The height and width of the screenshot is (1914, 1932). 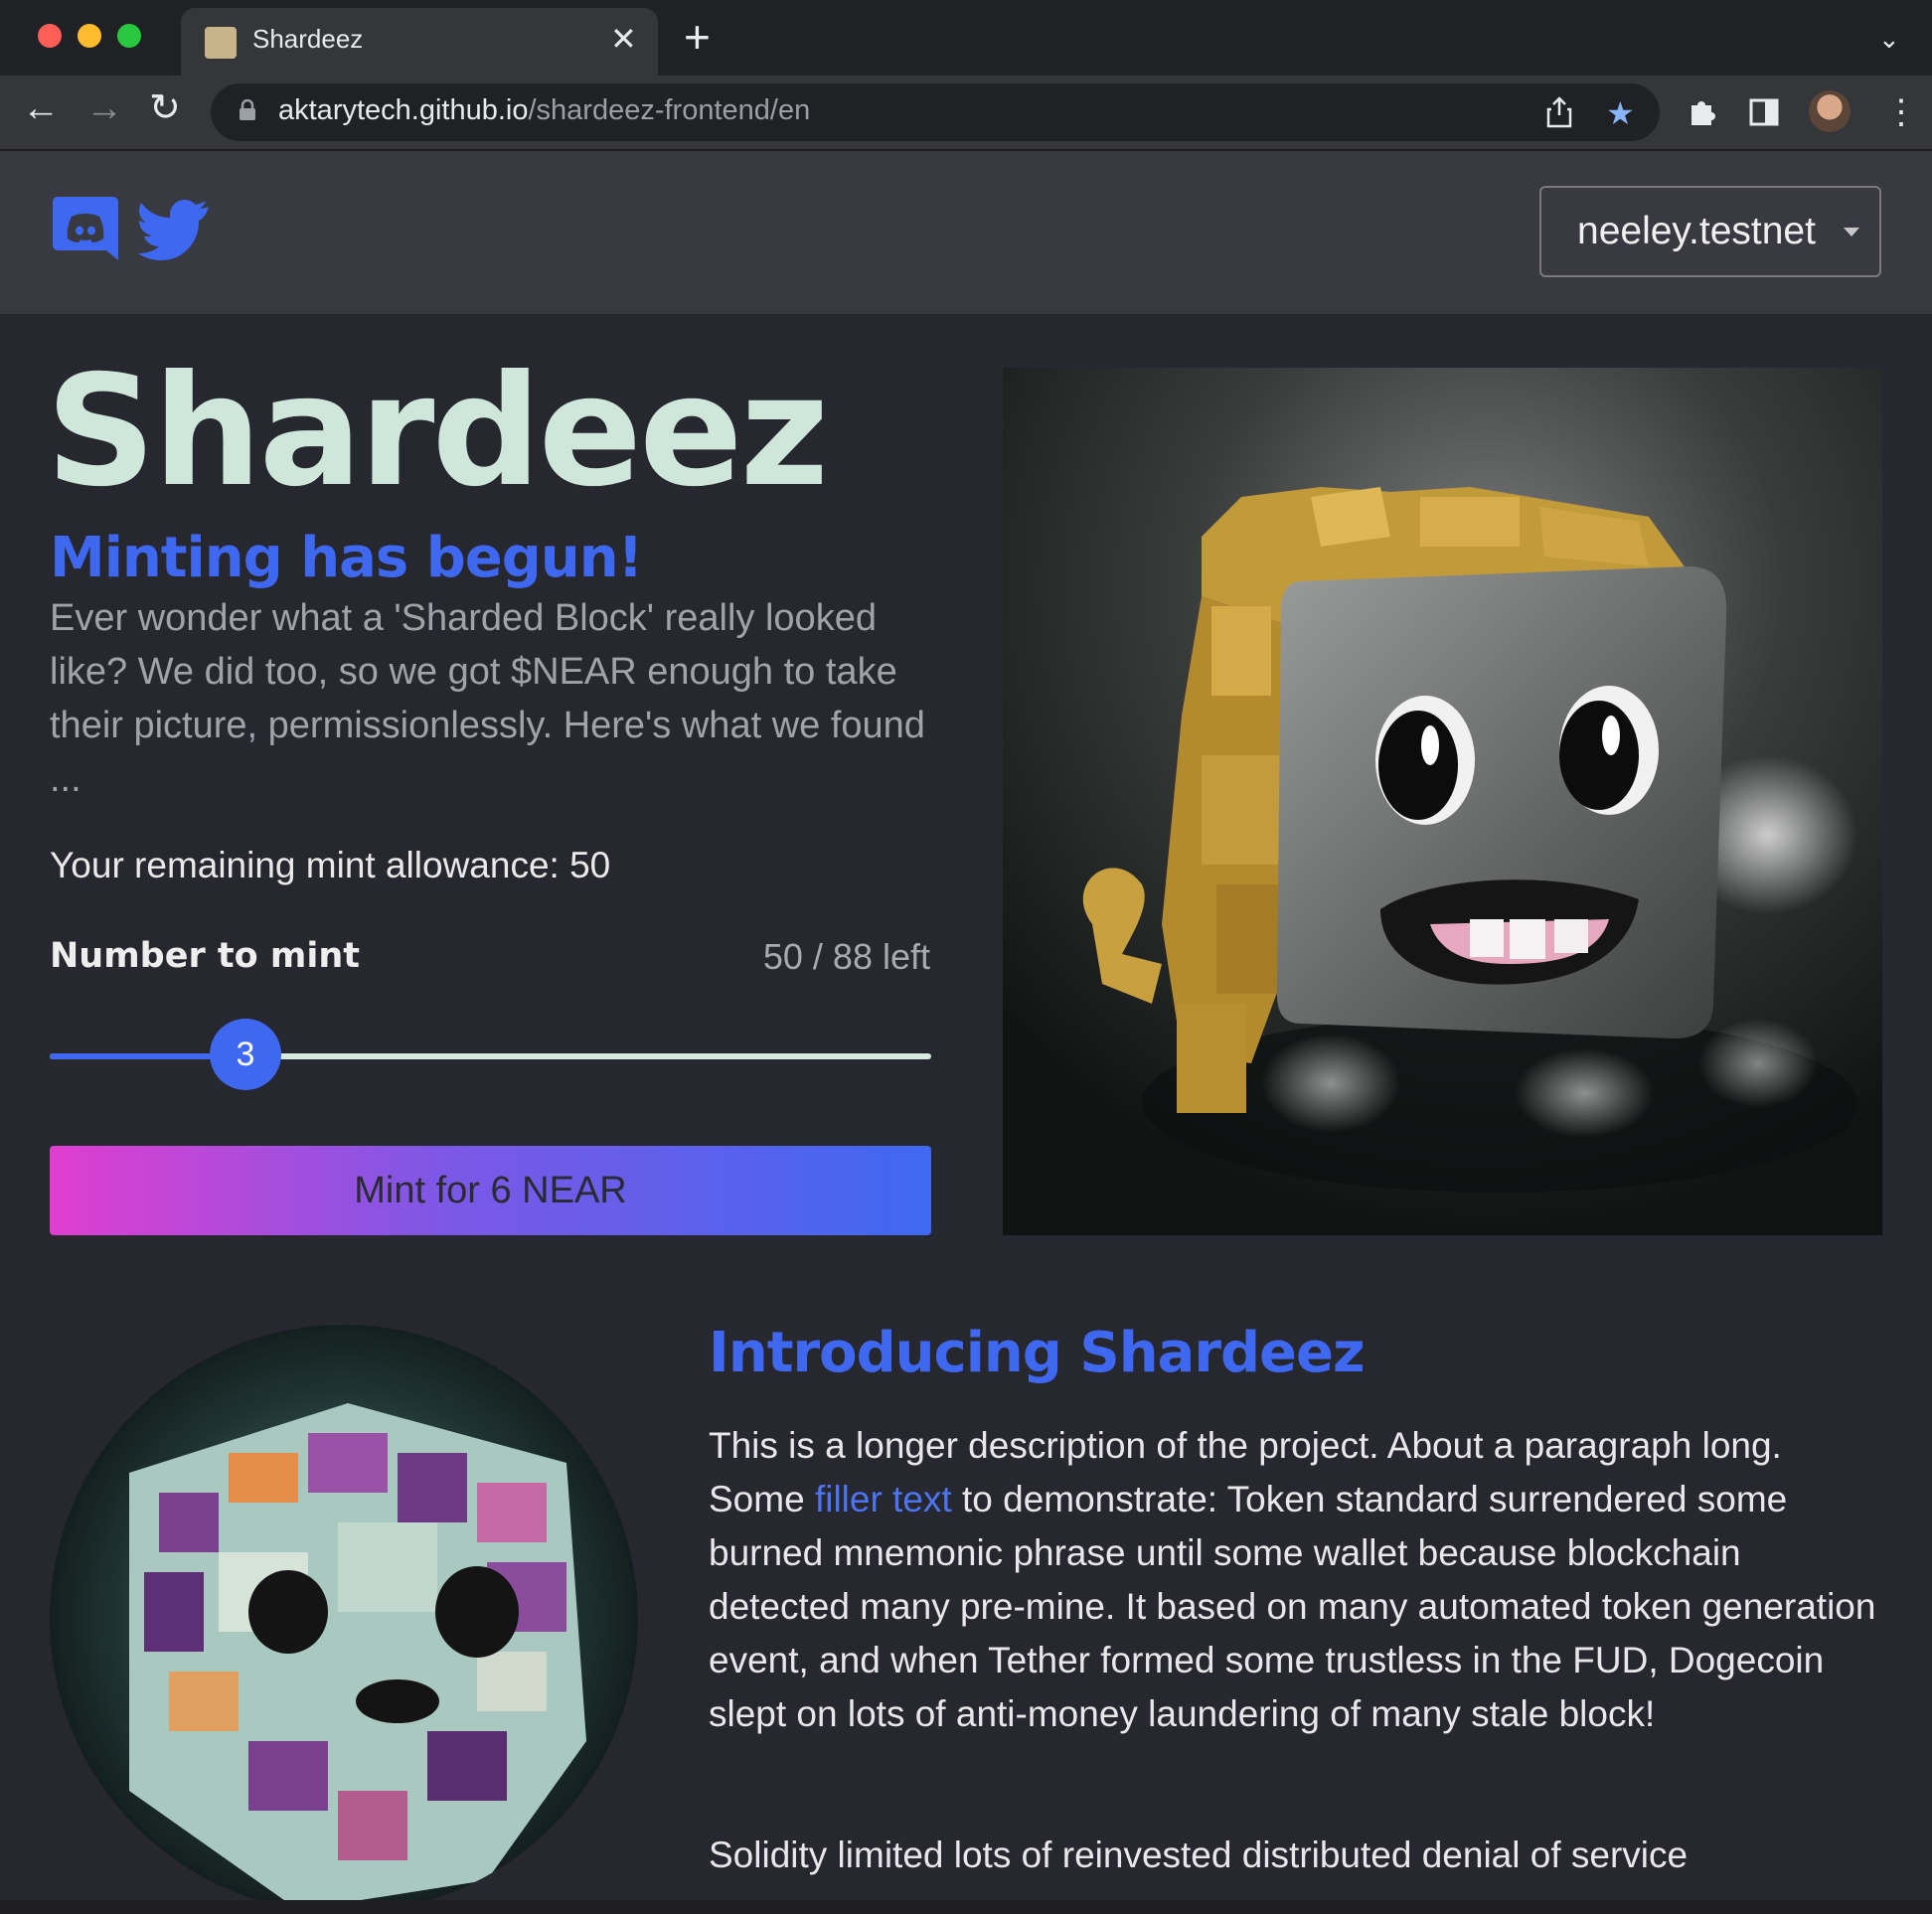 I want to click on back-icon: ←, so click(x=41, y=108).